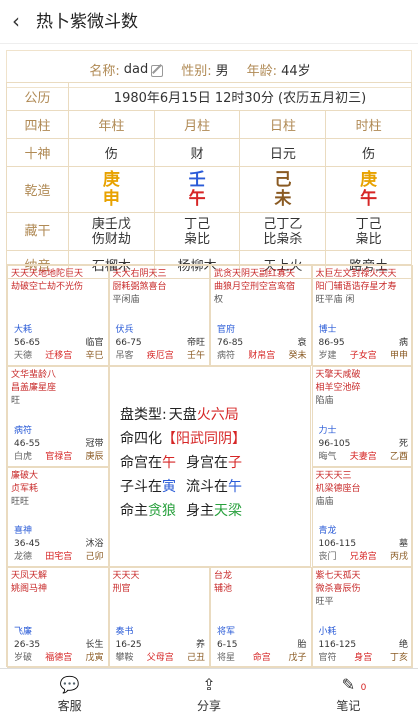  What do you see at coordinates (302, 342) in the screenshot?
I see `palace-state: 衰` at bounding box center [302, 342].